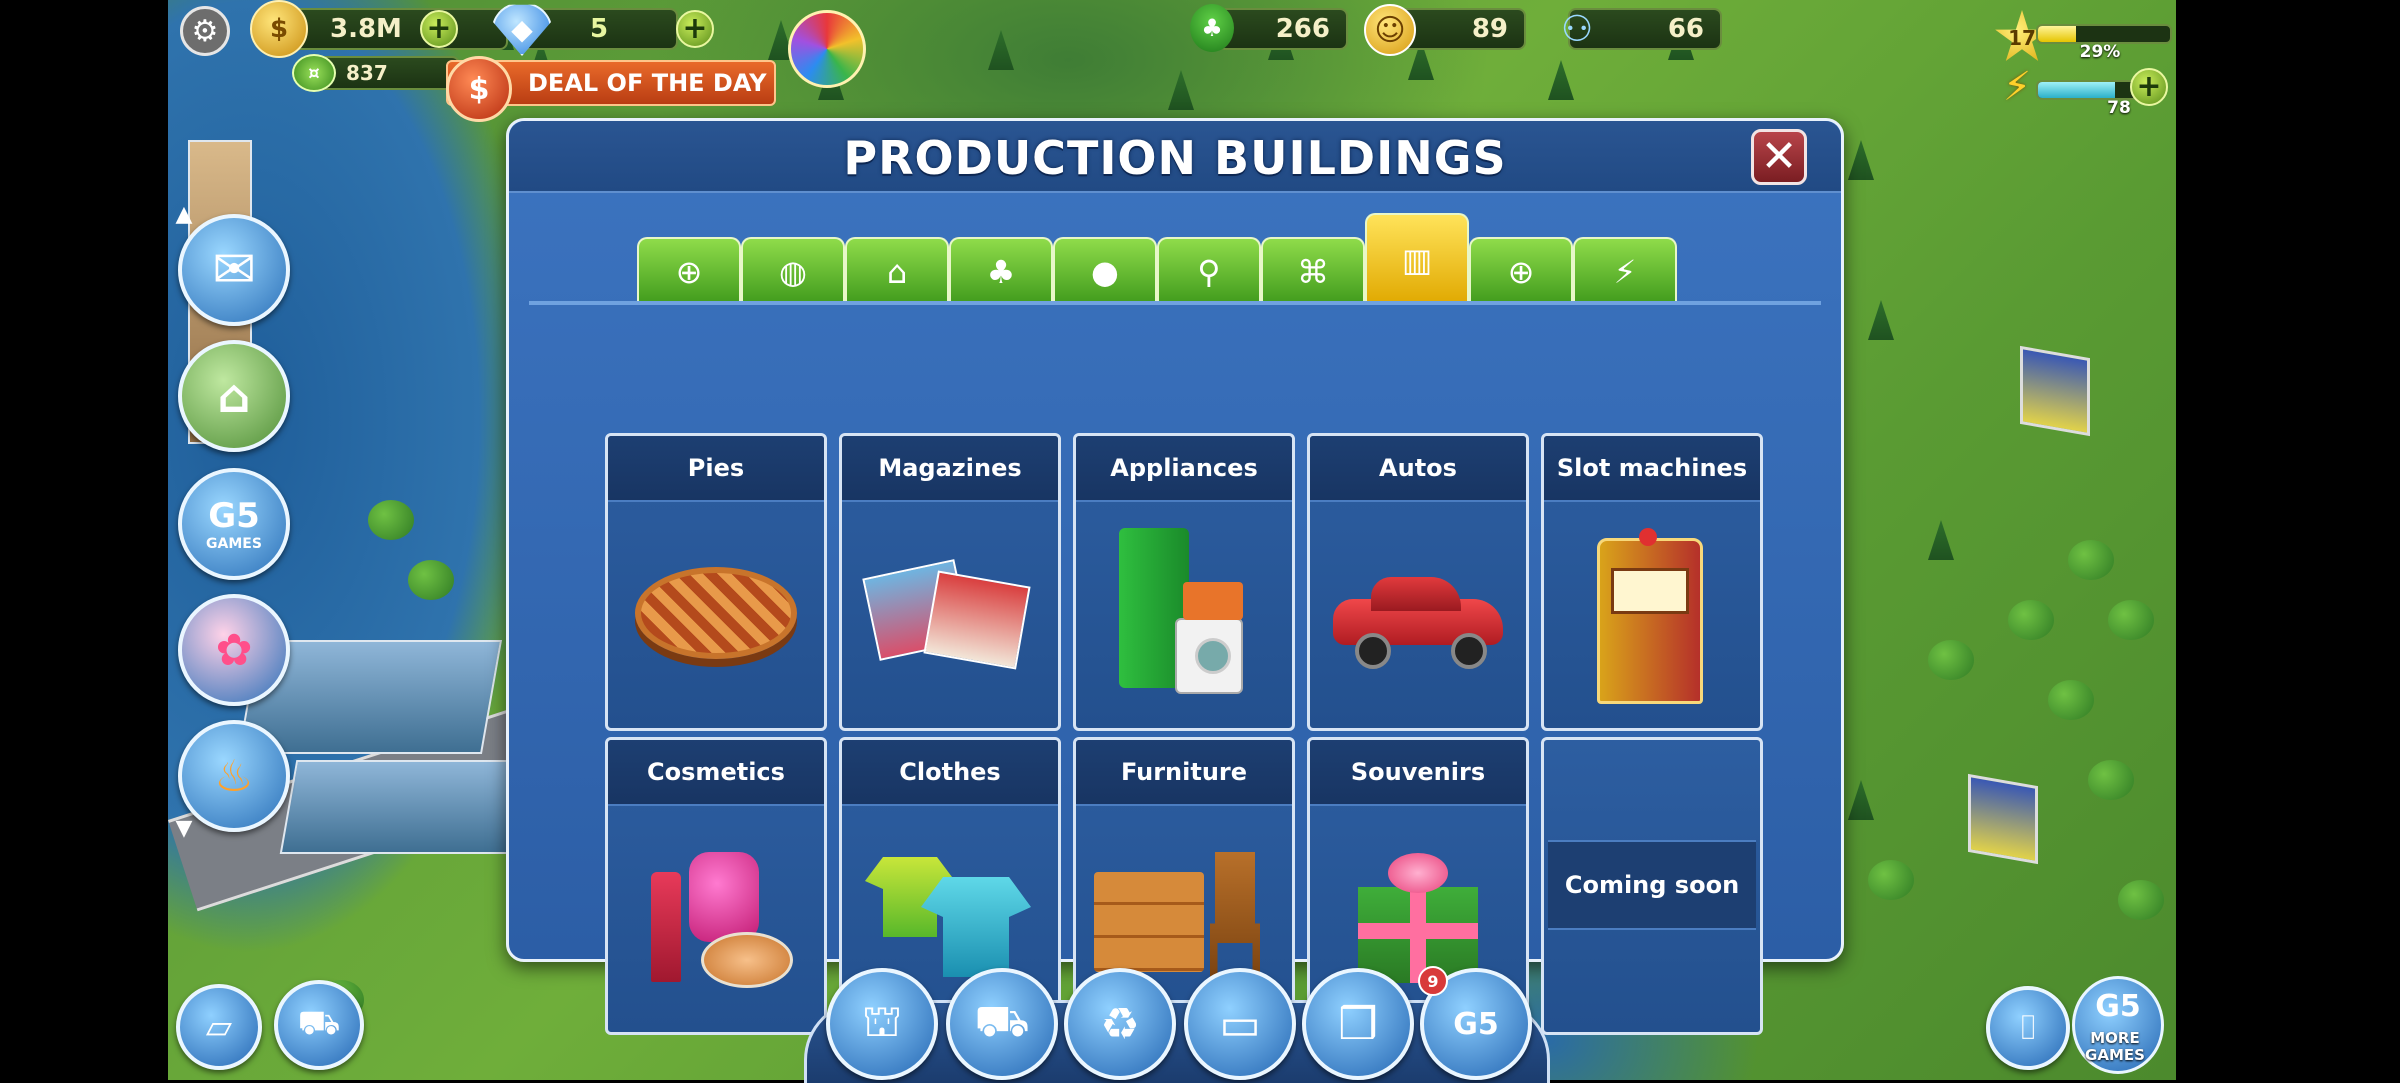 This screenshot has width=2400, height=1083. I want to click on cosmetics-icon, so click(717, 917).